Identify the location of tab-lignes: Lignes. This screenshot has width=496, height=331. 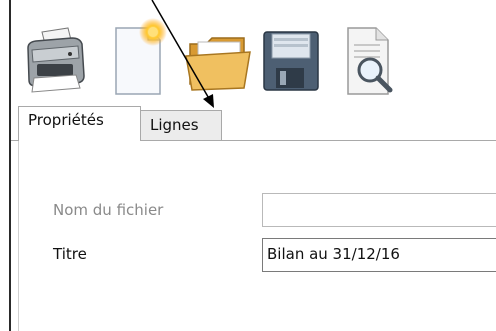
(181, 125).